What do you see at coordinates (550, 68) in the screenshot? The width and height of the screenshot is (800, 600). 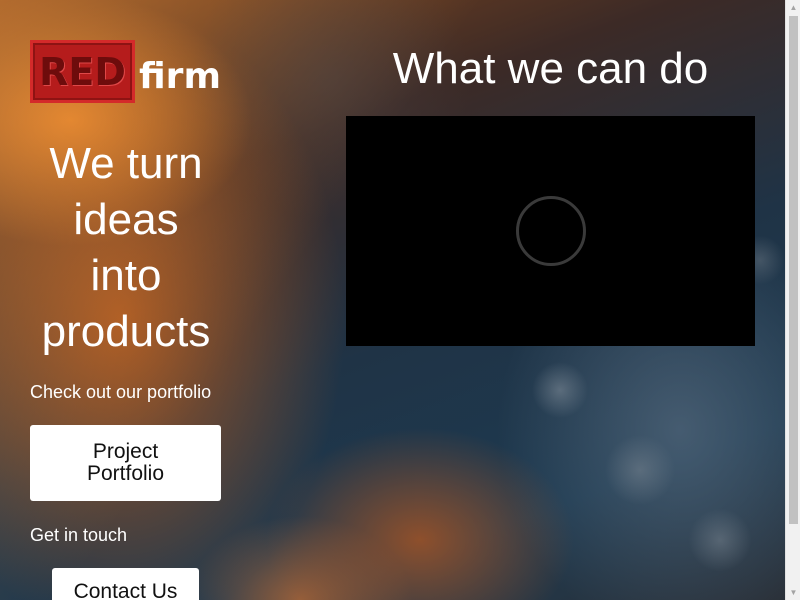 I see `services-title: What we can do` at bounding box center [550, 68].